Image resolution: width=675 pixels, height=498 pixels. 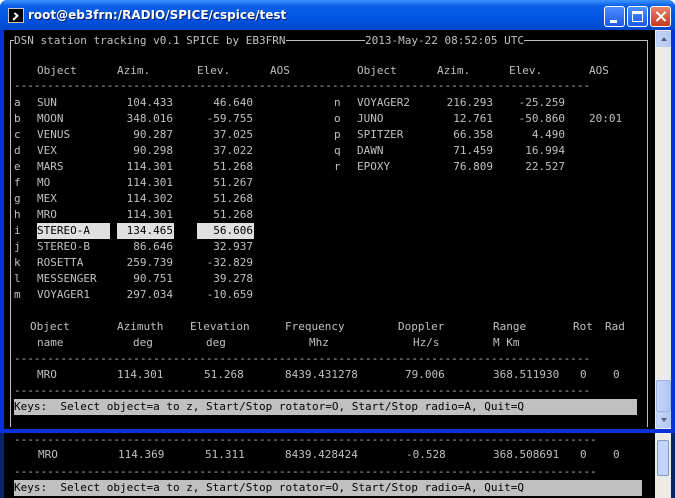 What do you see at coordinates (469, 102) in the screenshot?
I see `object-azimuth: 216.293` at bounding box center [469, 102].